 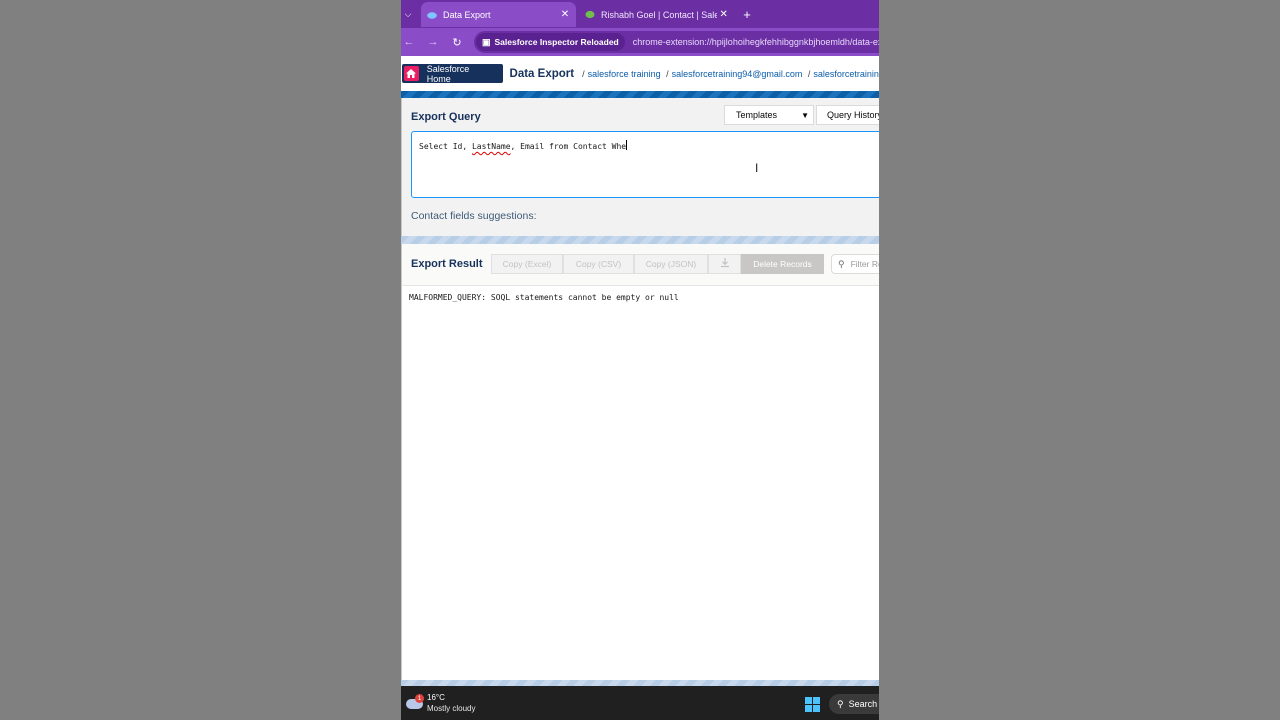 I want to click on breadcrumb-org: salesforce training, so click(x=624, y=74).